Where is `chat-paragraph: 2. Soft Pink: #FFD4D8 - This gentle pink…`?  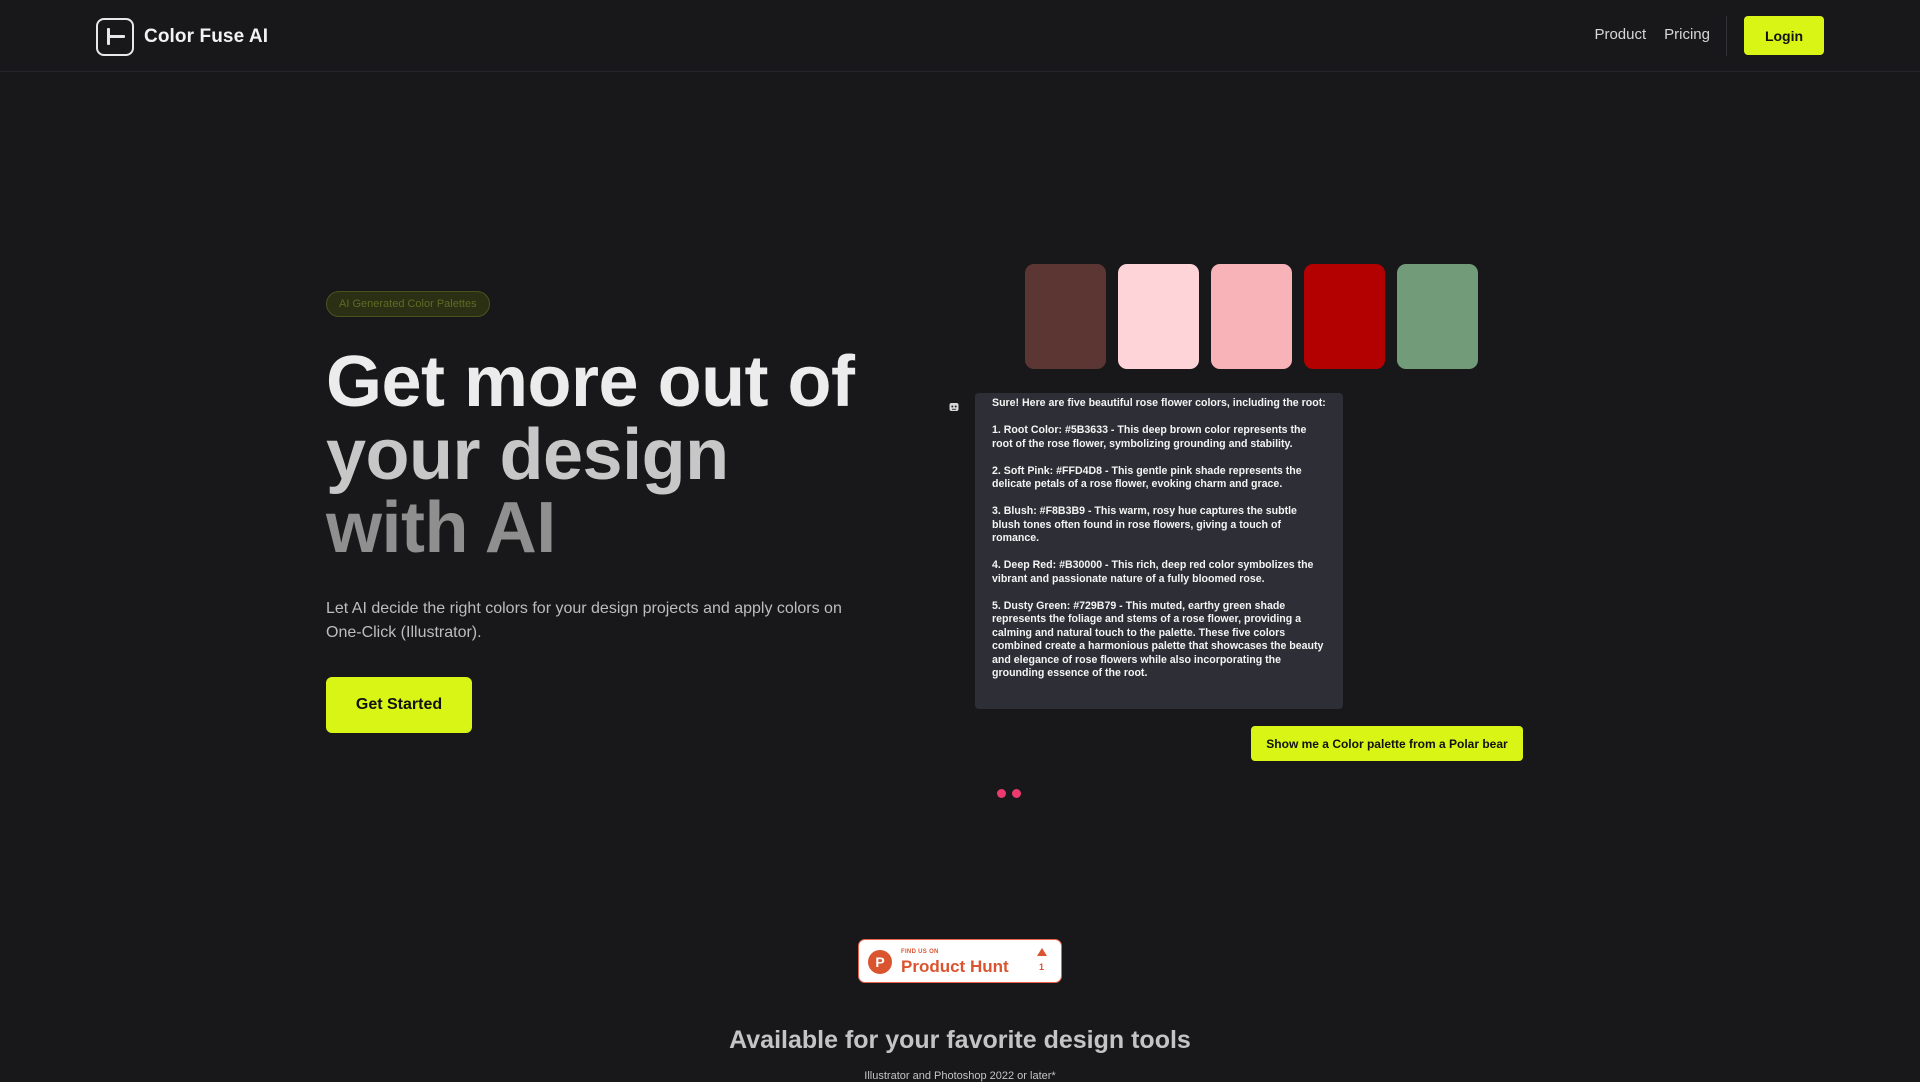 chat-paragraph: 2. Soft Pink: #FFD4D8 - This gentle pink… is located at coordinates (1147, 477).